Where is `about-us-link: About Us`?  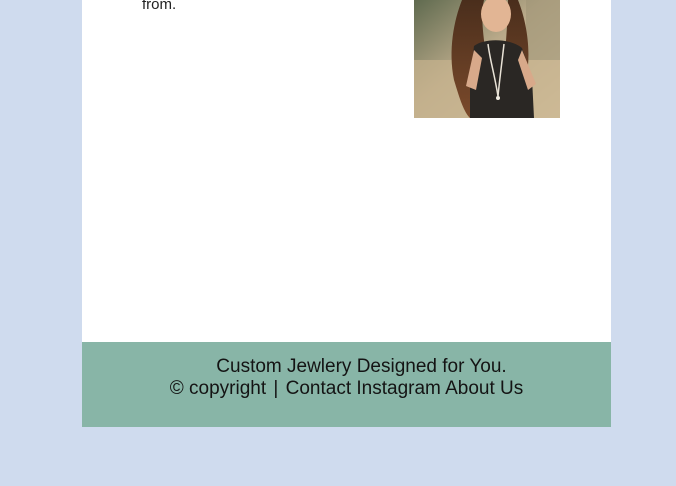 about-us-link: About Us is located at coordinates (484, 388).